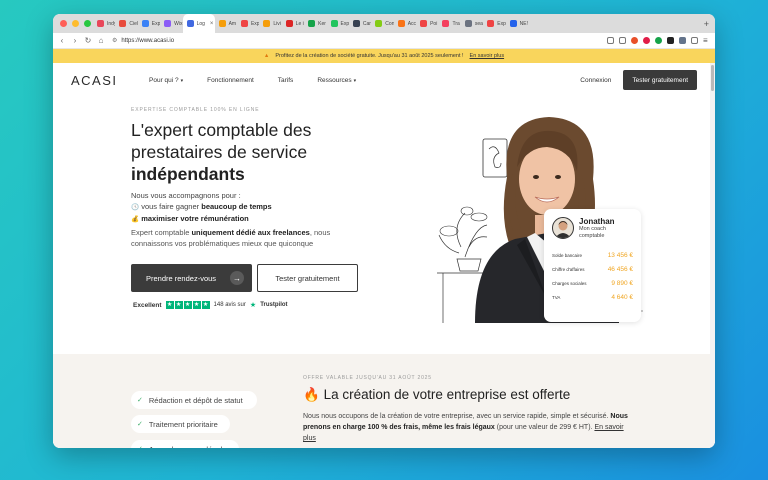  Describe the element at coordinates (682, 40) in the screenshot. I see `extension-gray-icon` at that location.